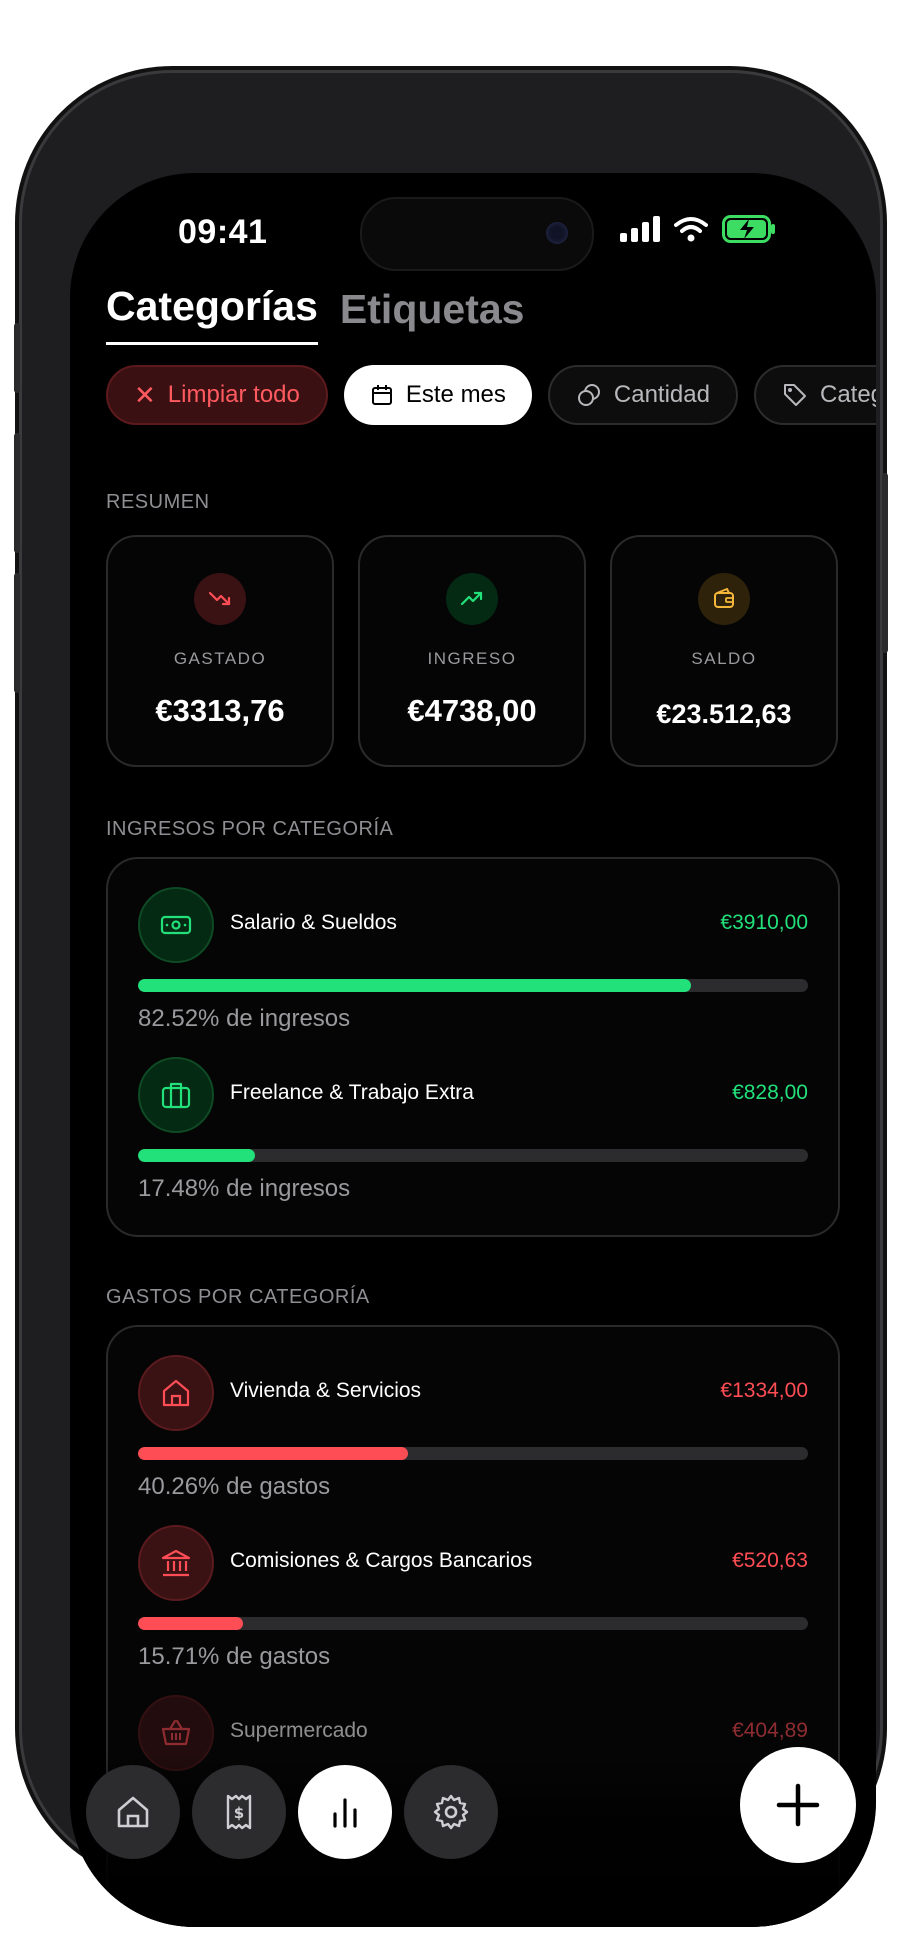 The image size is (900, 1955). I want to click on income-amount: €3910,00, so click(764, 922).